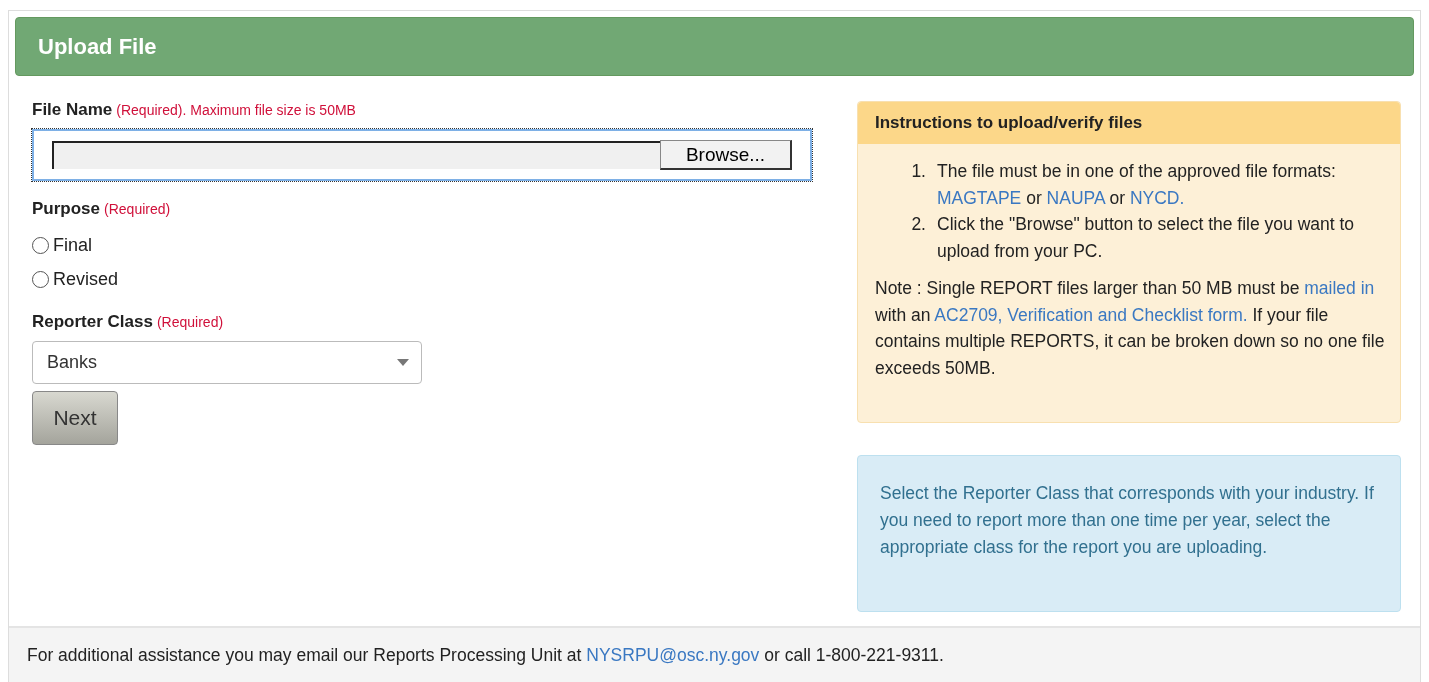 The image size is (1429, 682). What do you see at coordinates (236, 110) in the screenshot?
I see `required-note: (Required). Maximum file size is 50MB` at bounding box center [236, 110].